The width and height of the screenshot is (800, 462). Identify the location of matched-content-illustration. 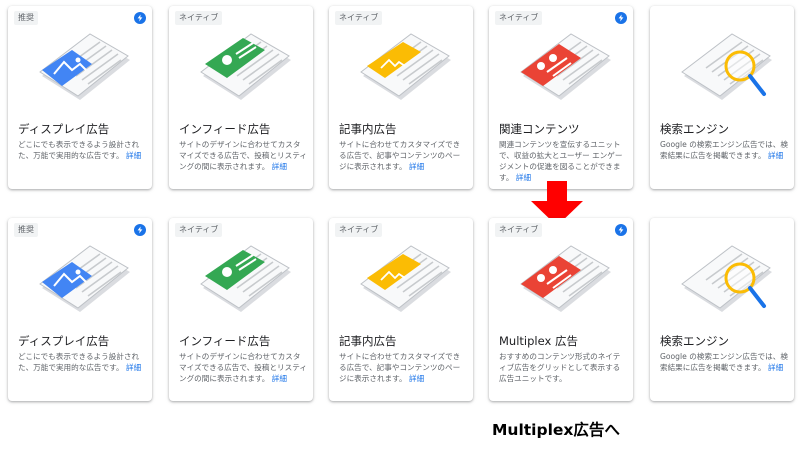
(561, 68).